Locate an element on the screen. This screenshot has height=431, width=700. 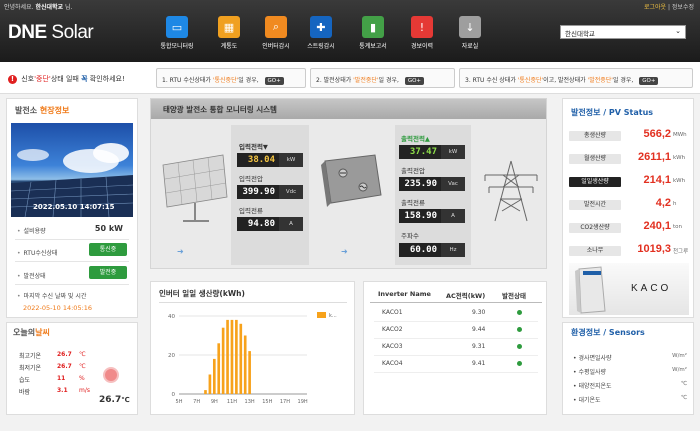
nav-item: ▮ 통계보고서 is located at coordinates (373, 33).